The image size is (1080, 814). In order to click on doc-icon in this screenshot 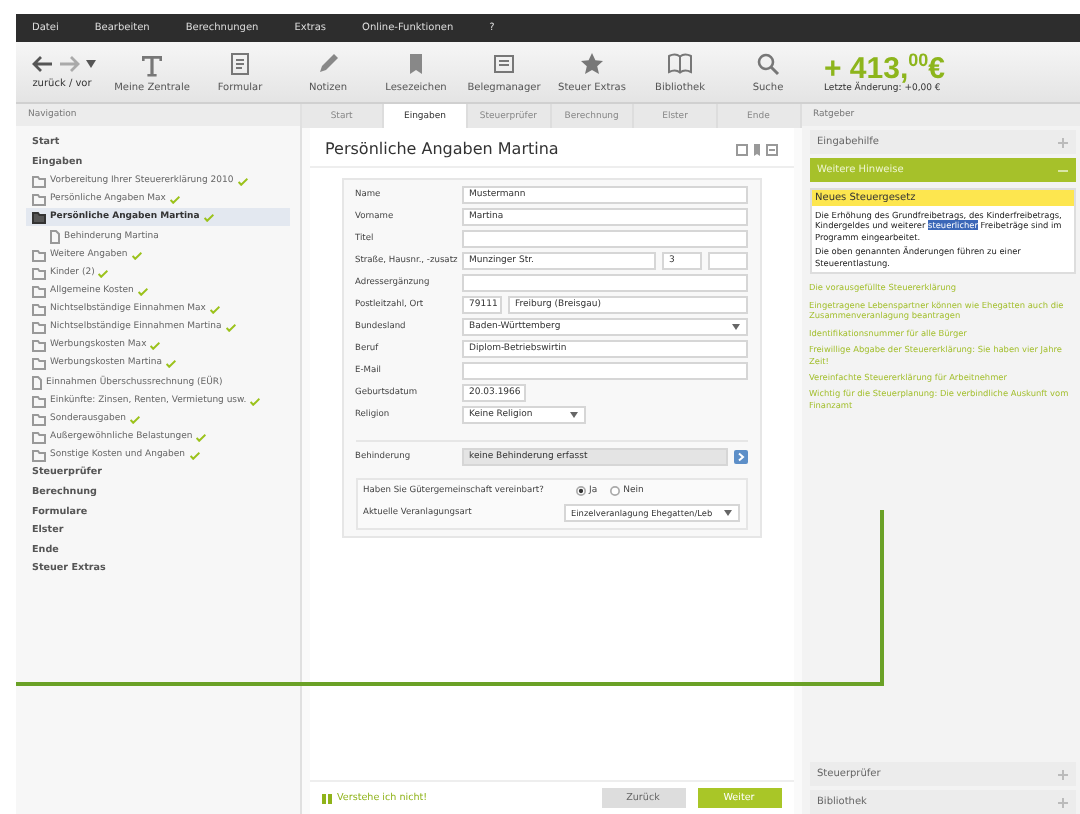, I will do `click(504, 64)`.